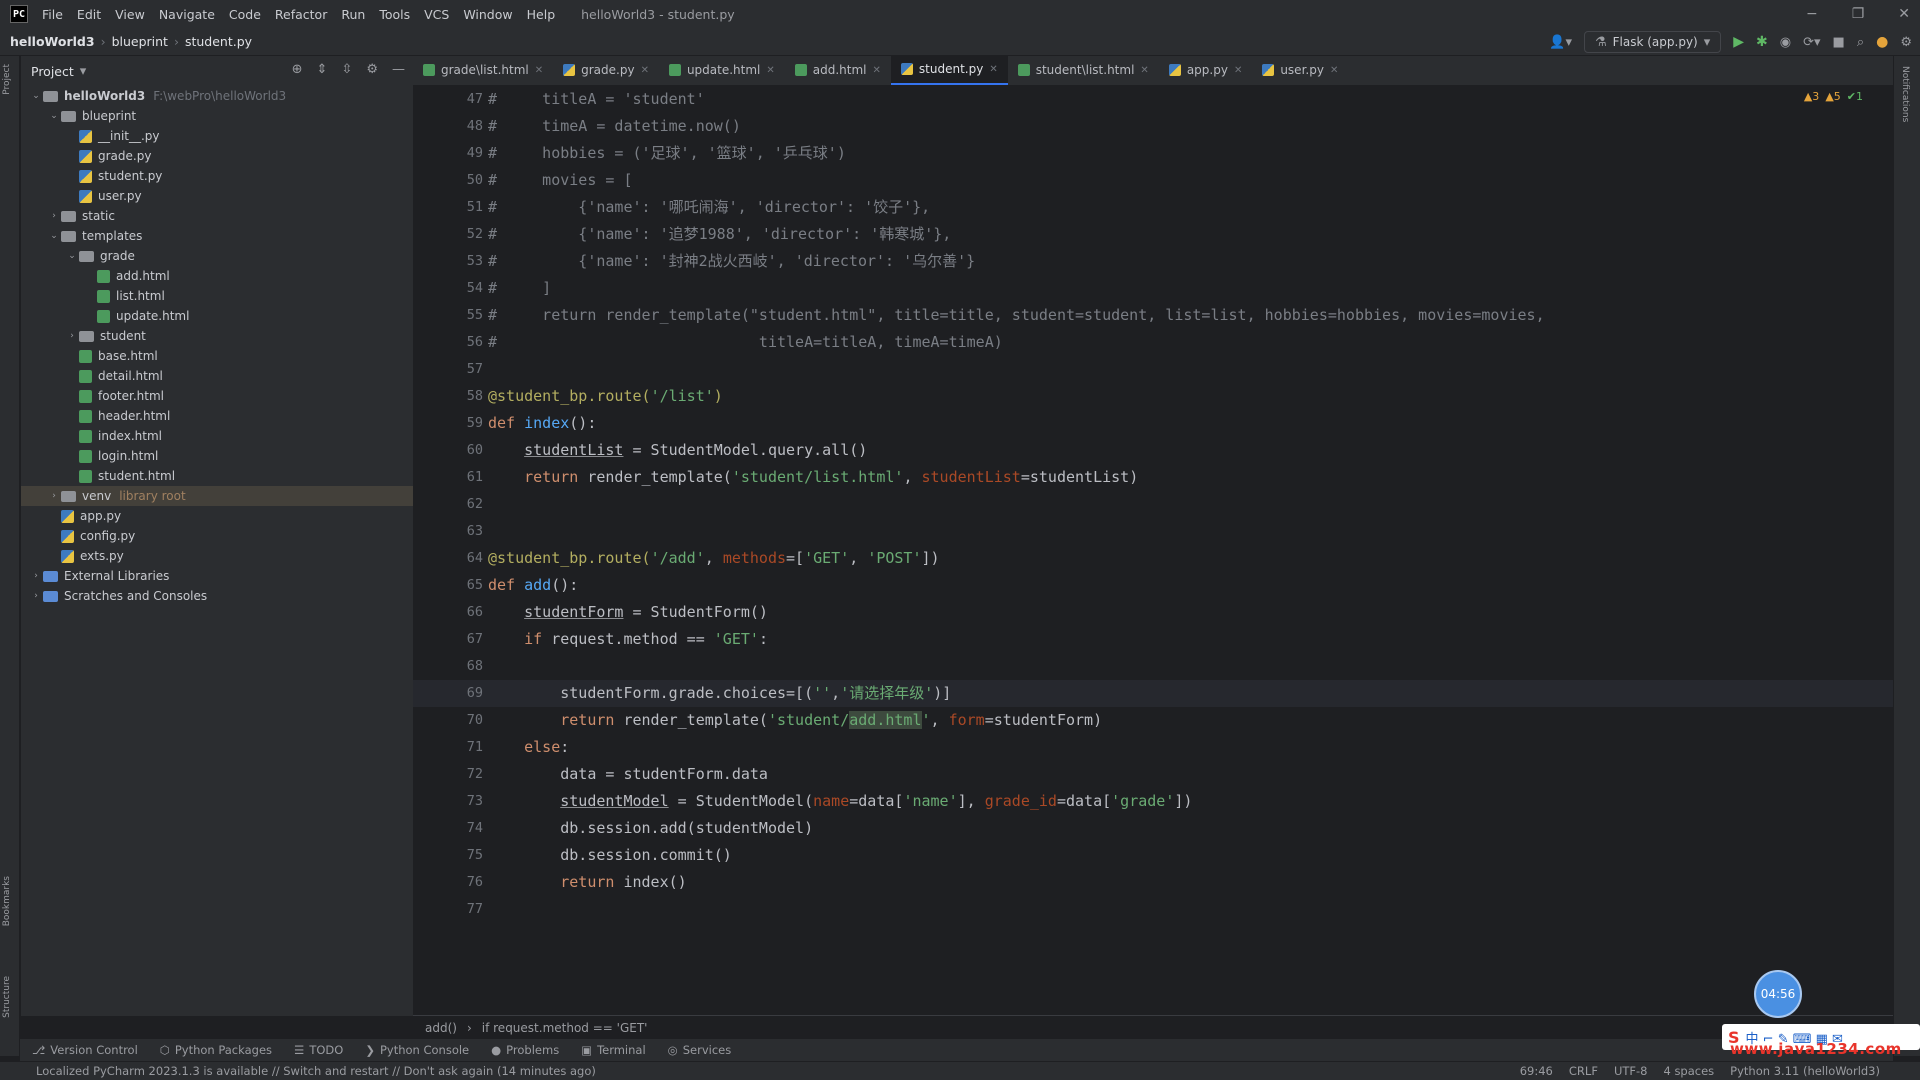 Image resolution: width=1920 pixels, height=1080 pixels. What do you see at coordinates (217, 296) in the screenshot?
I see `tree-item: list.html` at bounding box center [217, 296].